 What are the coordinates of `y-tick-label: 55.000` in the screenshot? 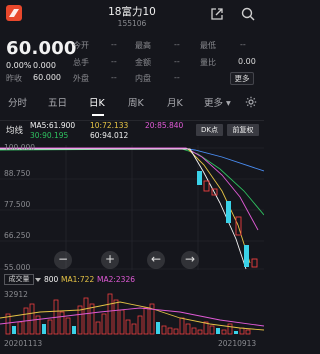 It's located at (17, 267).